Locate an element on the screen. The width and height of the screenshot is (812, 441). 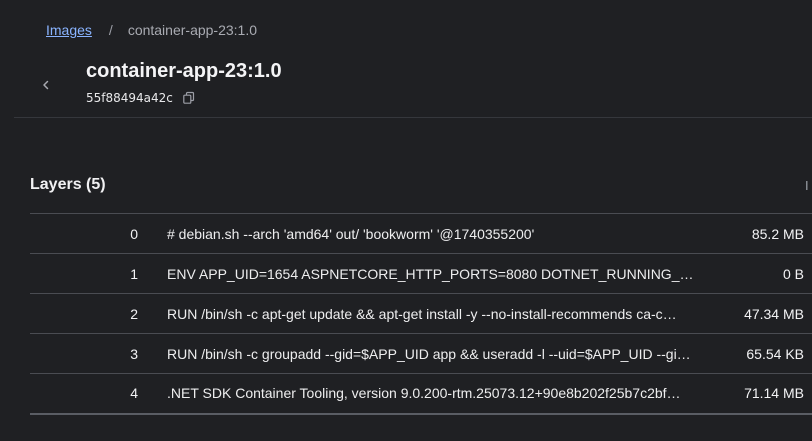
layer-index: 1 is located at coordinates (134, 273).